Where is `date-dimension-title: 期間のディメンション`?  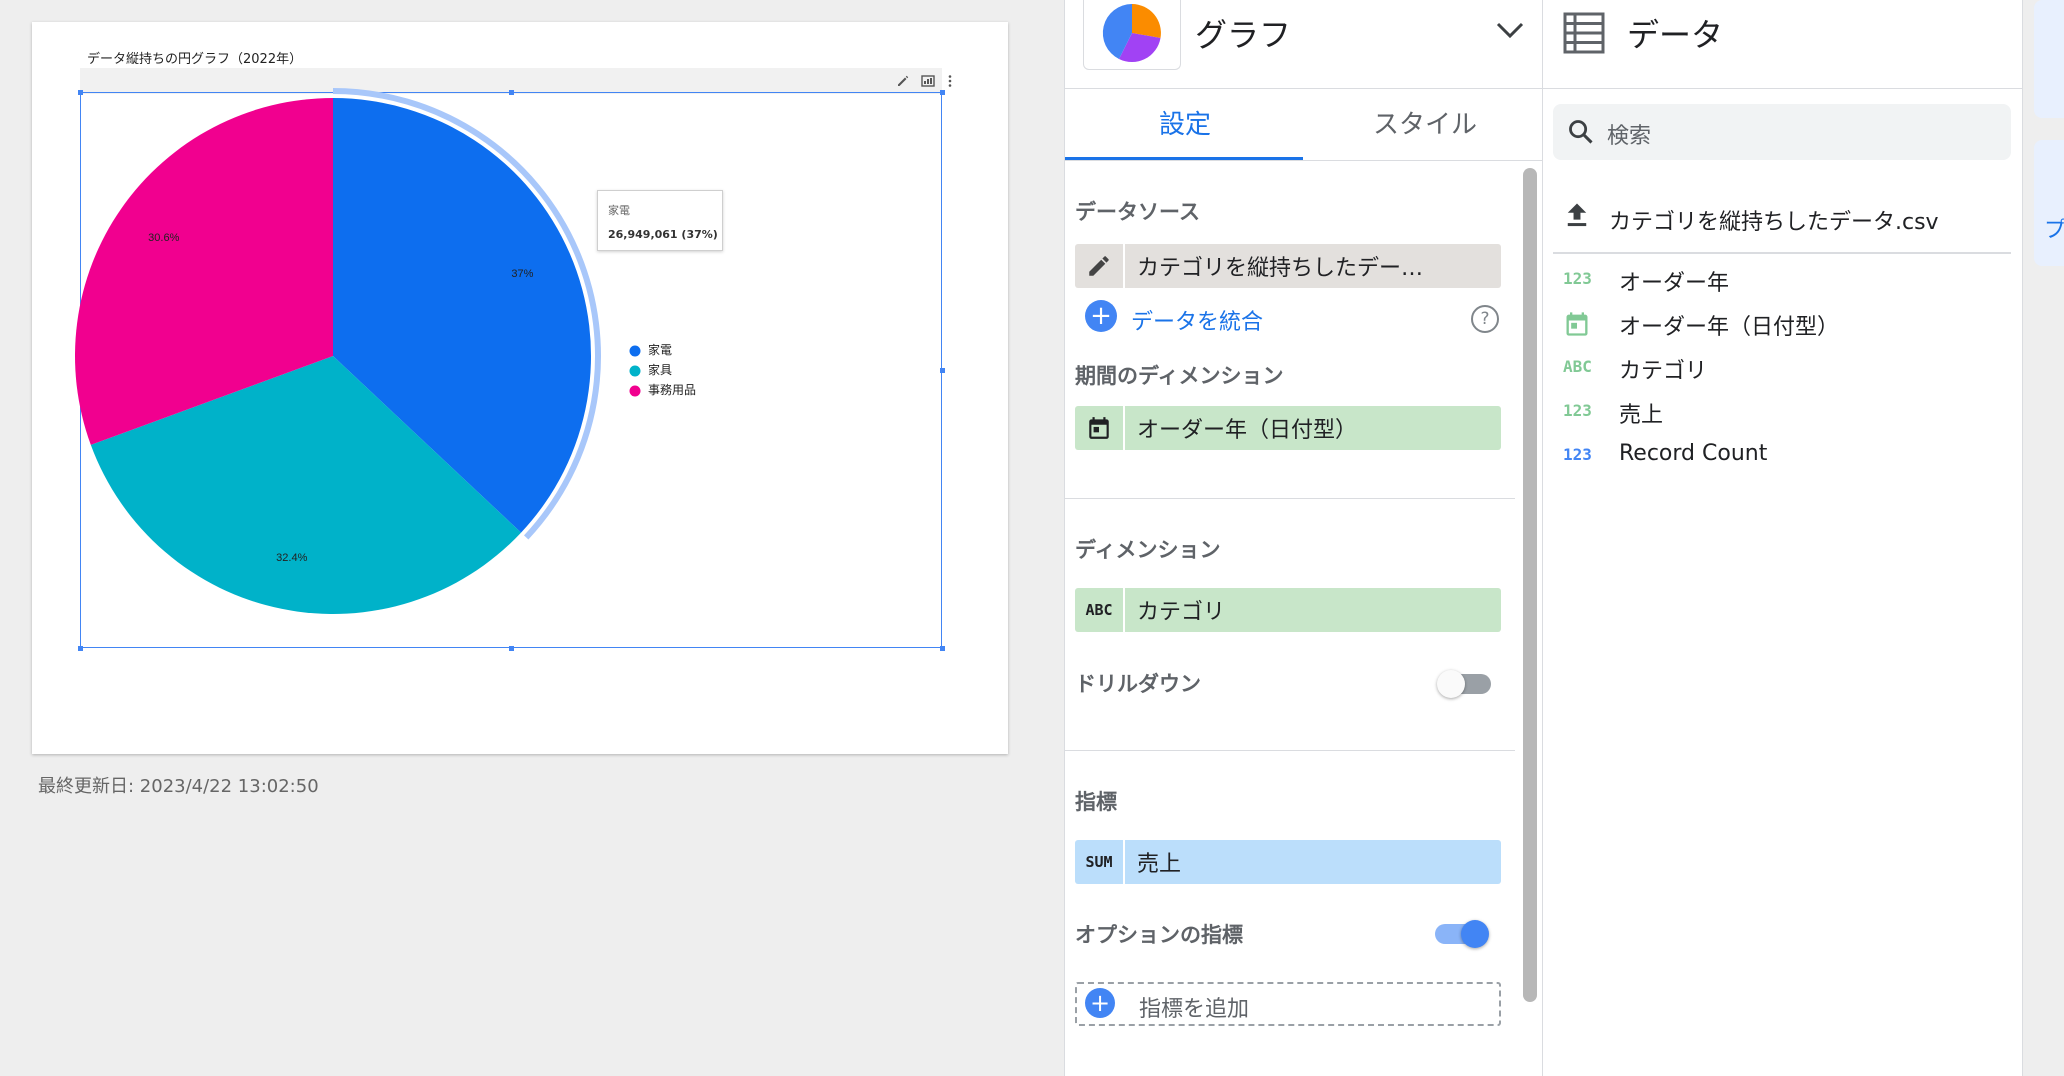
date-dimension-title: 期間のディメンション is located at coordinates (1179, 376).